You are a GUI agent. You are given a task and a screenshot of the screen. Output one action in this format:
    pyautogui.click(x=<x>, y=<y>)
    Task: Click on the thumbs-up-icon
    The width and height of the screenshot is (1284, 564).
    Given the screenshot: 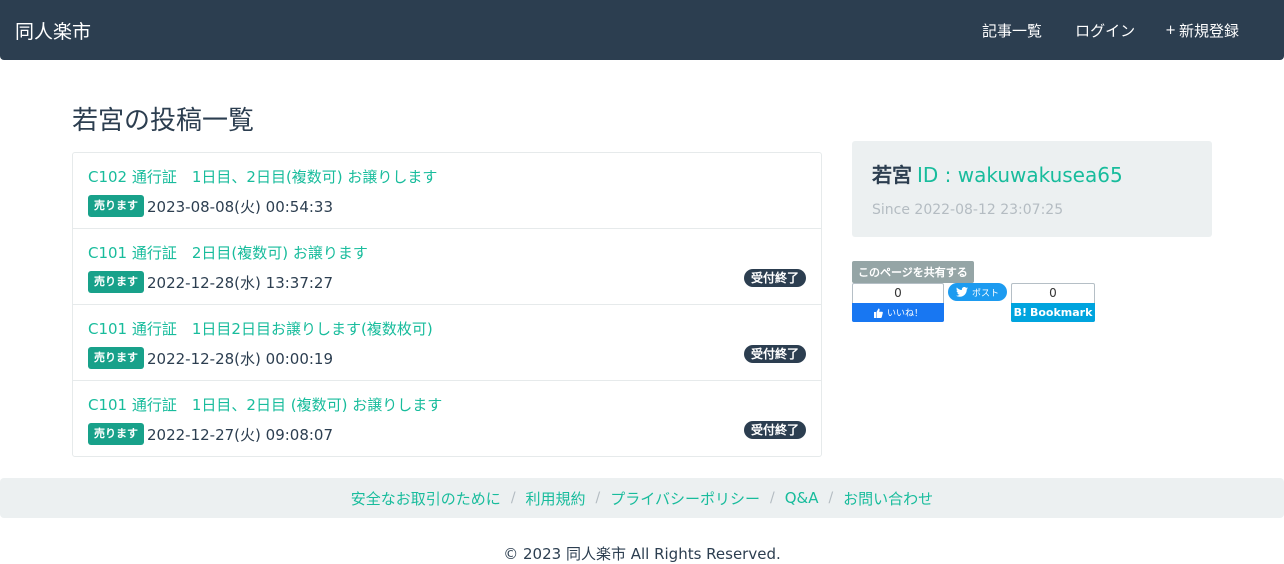 What is the action you would take?
    pyautogui.click(x=878, y=313)
    